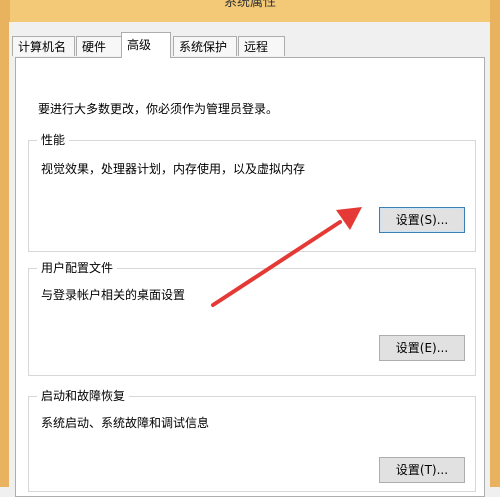  Describe the element at coordinates (99, 46) in the screenshot. I see `tab-hardware: 硬件` at that location.